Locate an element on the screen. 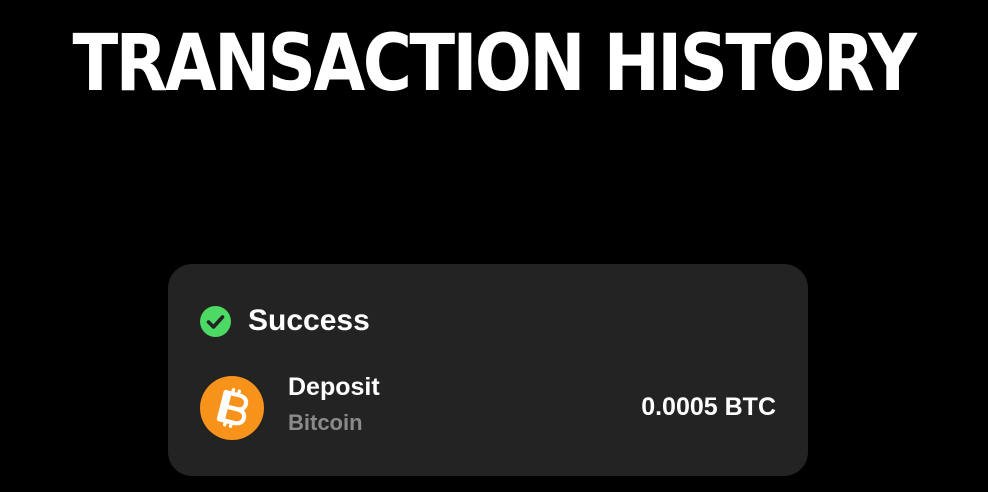 The width and height of the screenshot is (988, 492). transaction-info: Deposit Bitcoin is located at coordinates (334, 404).